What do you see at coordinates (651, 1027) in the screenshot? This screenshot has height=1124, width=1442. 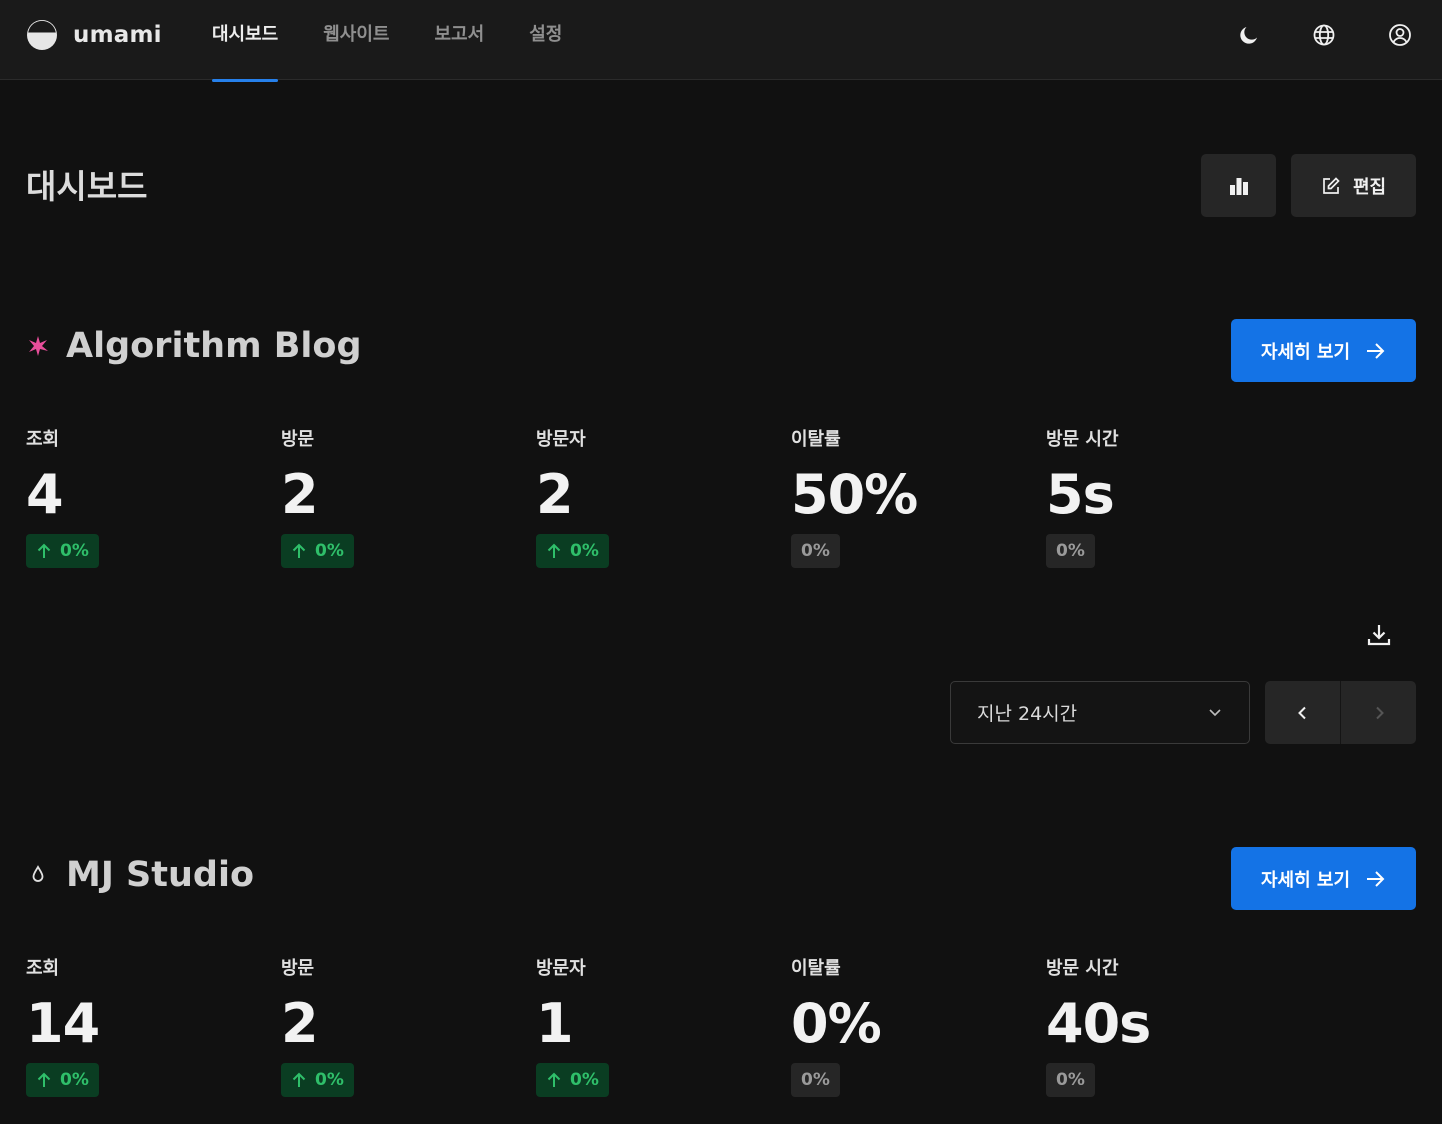 I see `metric-visitors: 방문자 1 0%` at bounding box center [651, 1027].